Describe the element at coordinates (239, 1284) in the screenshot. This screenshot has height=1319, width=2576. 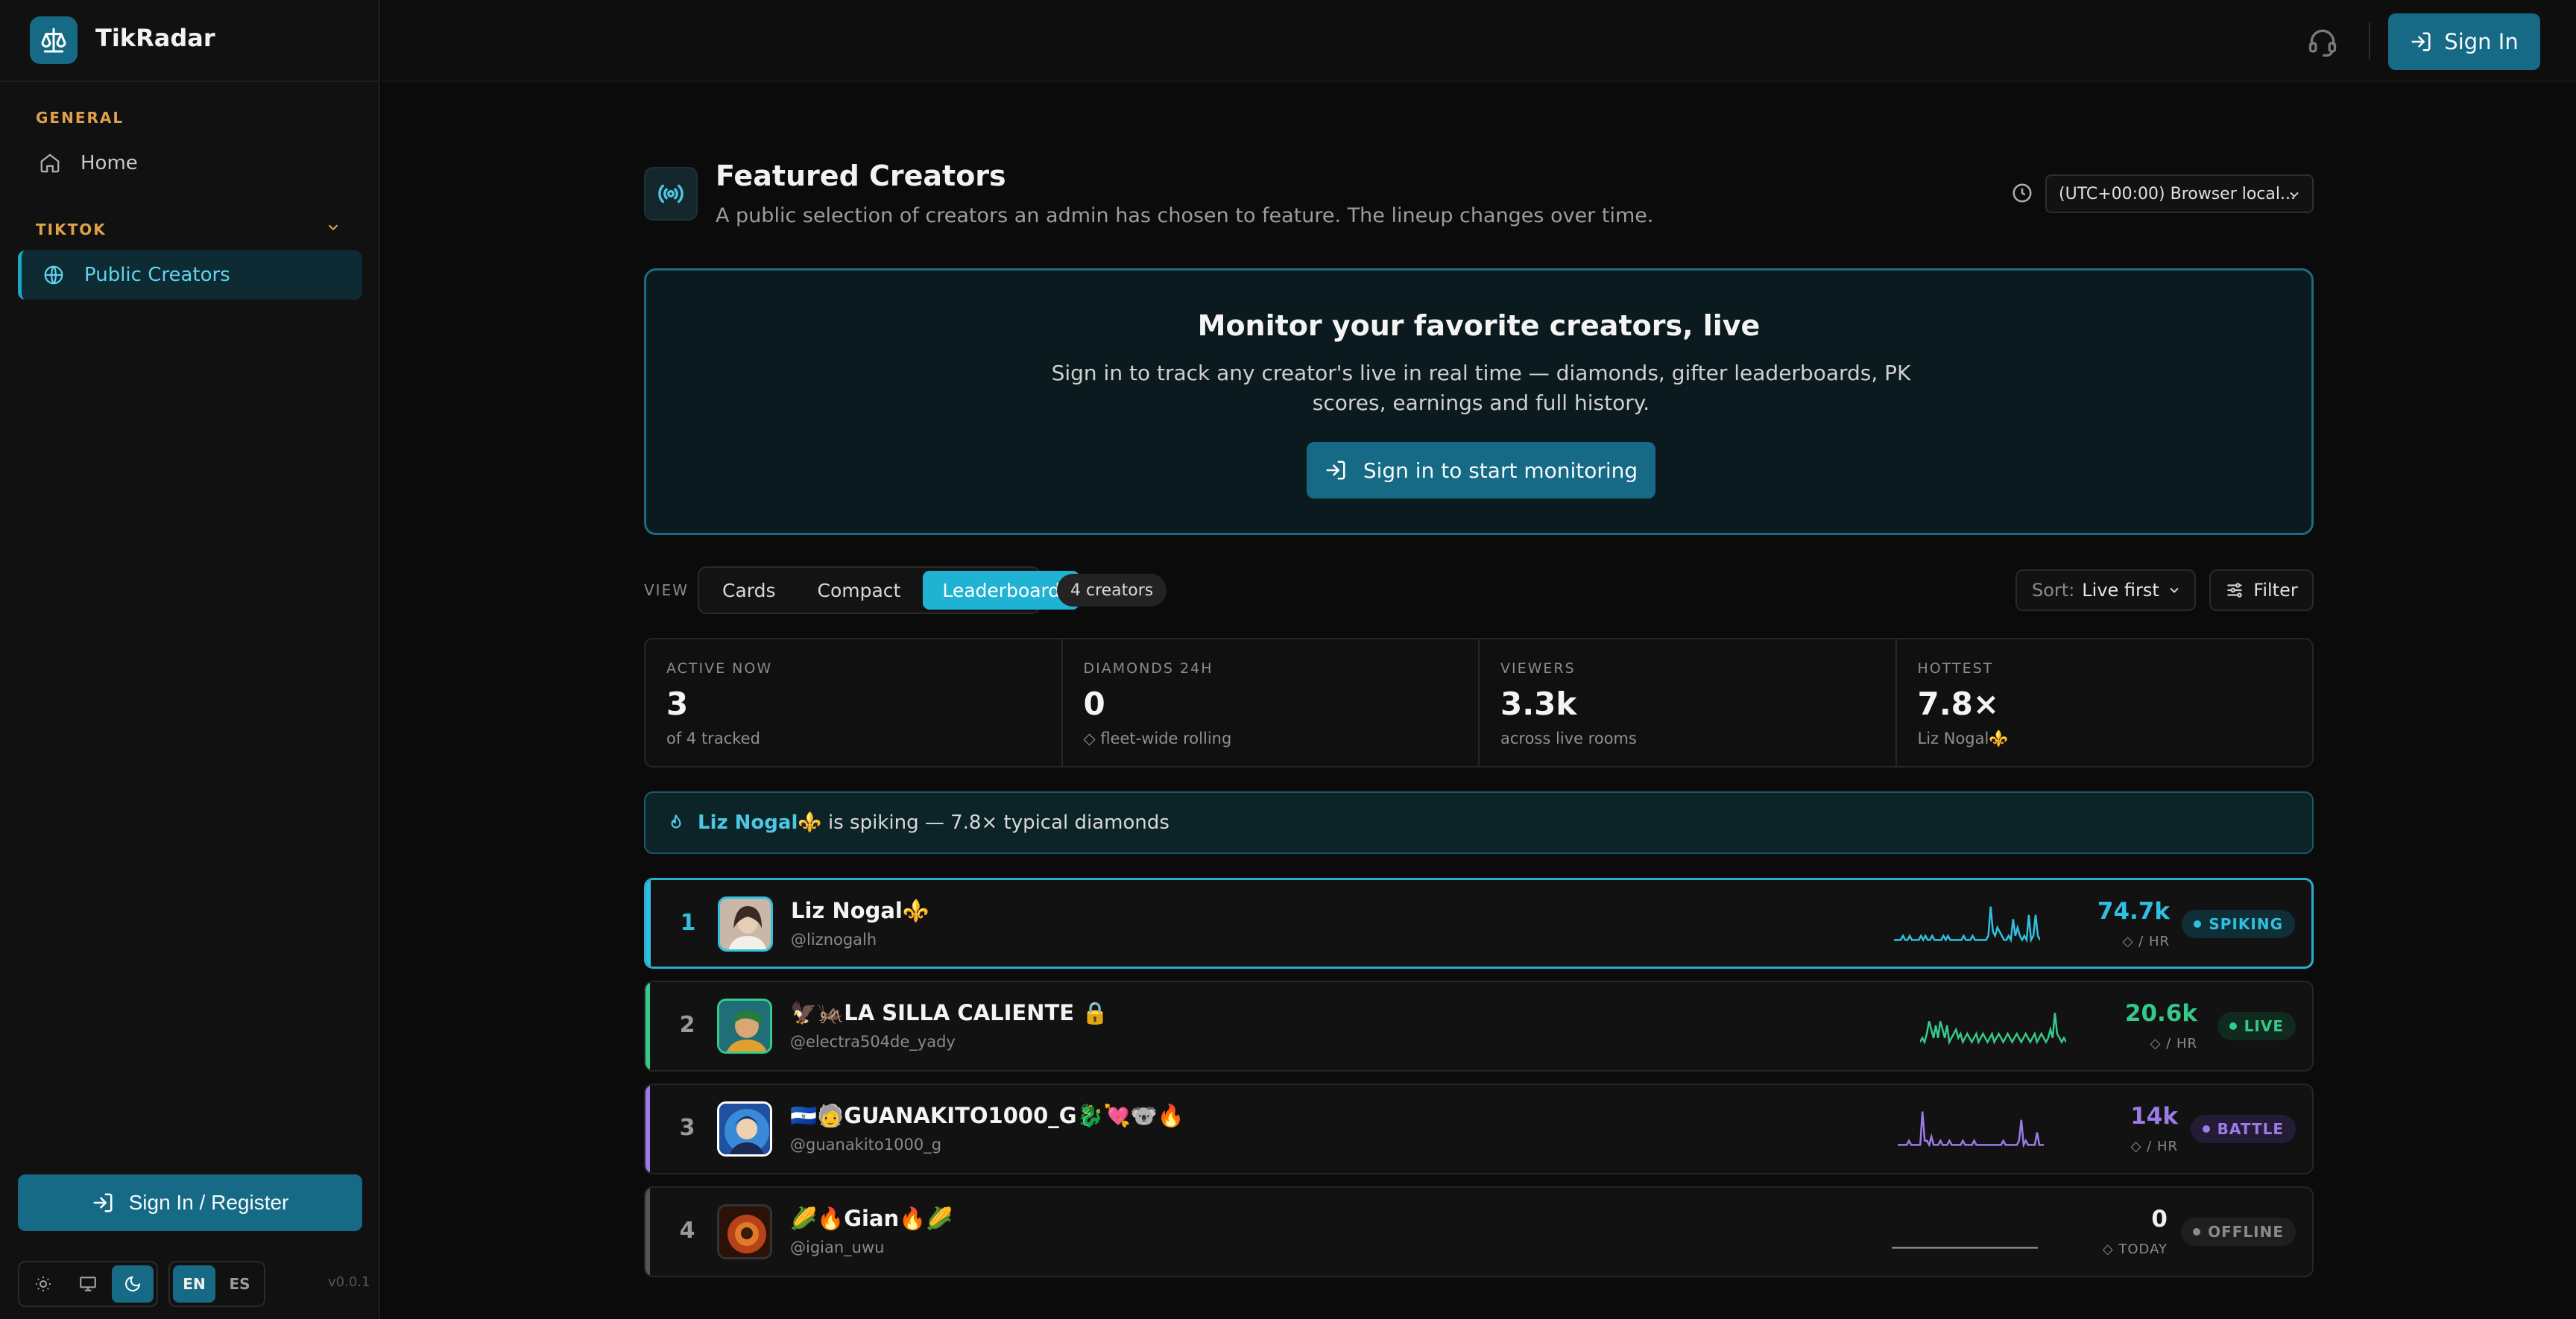
I see `lang-es-button: ES` at that location.